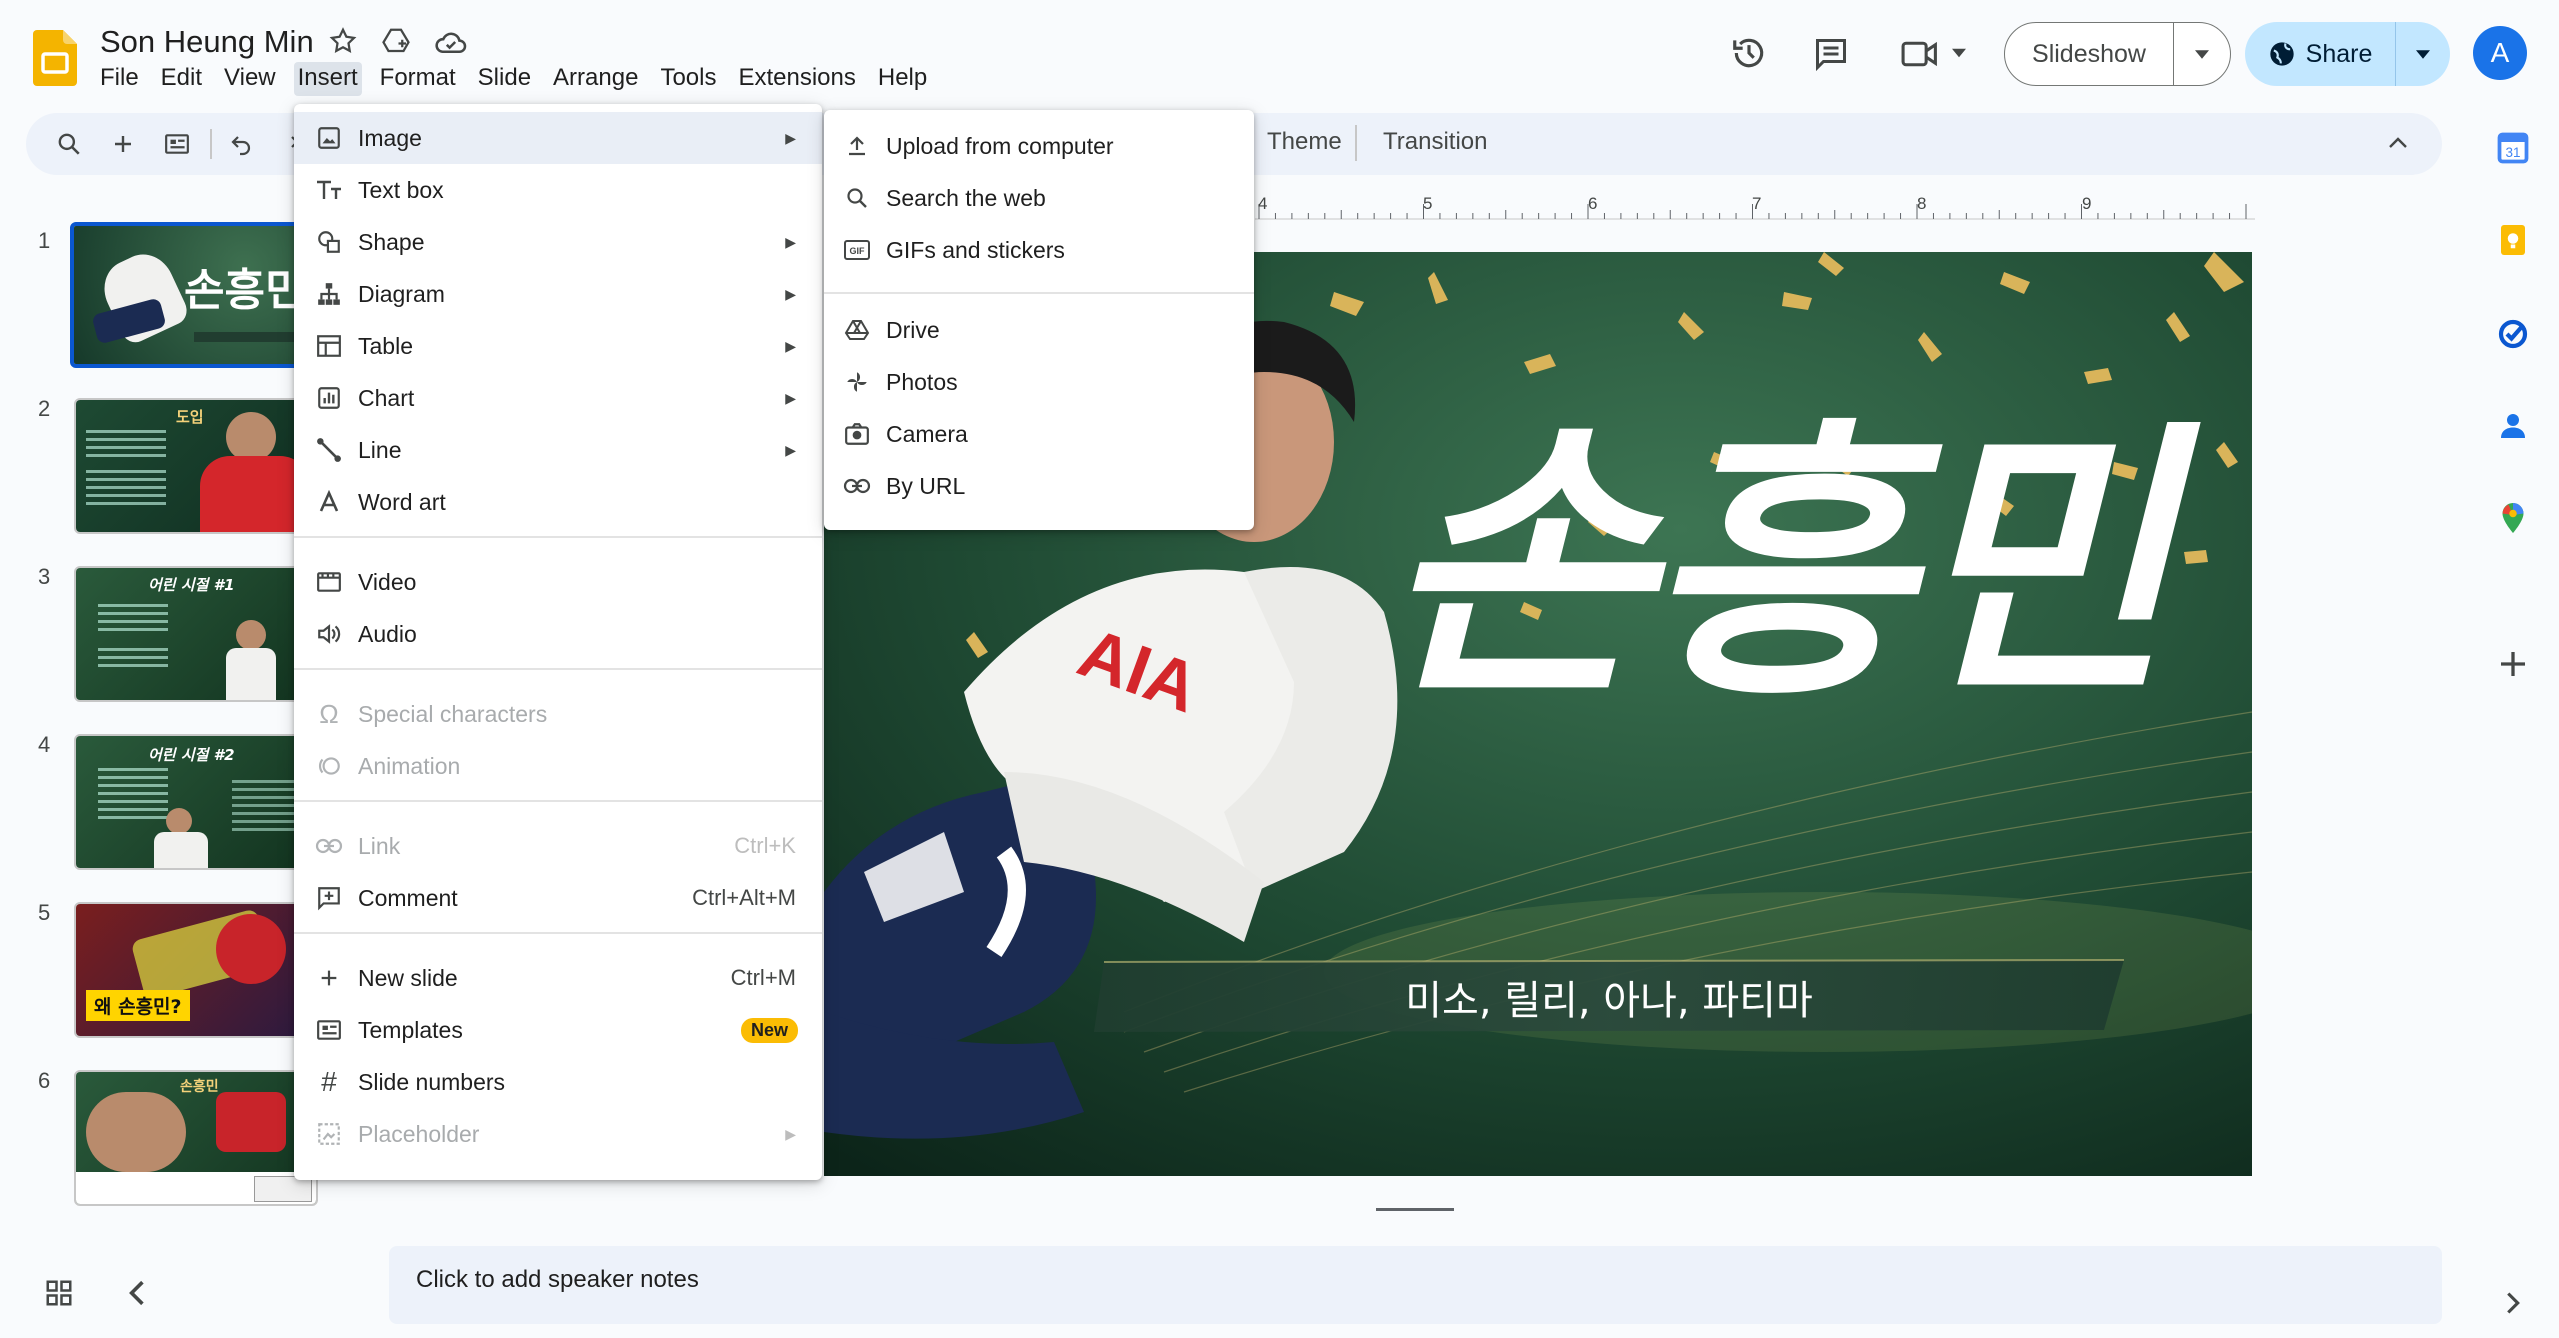 The height and width of the screenshot is (1338, 2559). What do you see at coordinates (2202, 54) in the screenshot?
I see `slideshow-options-button` at bounding box center [2202, 54].